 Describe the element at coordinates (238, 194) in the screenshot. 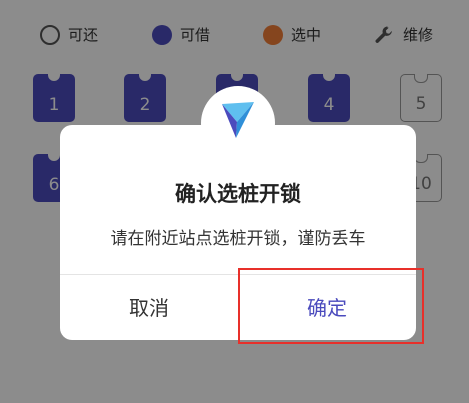

I see `dialog-title: 确认选桩开锁` at that location.